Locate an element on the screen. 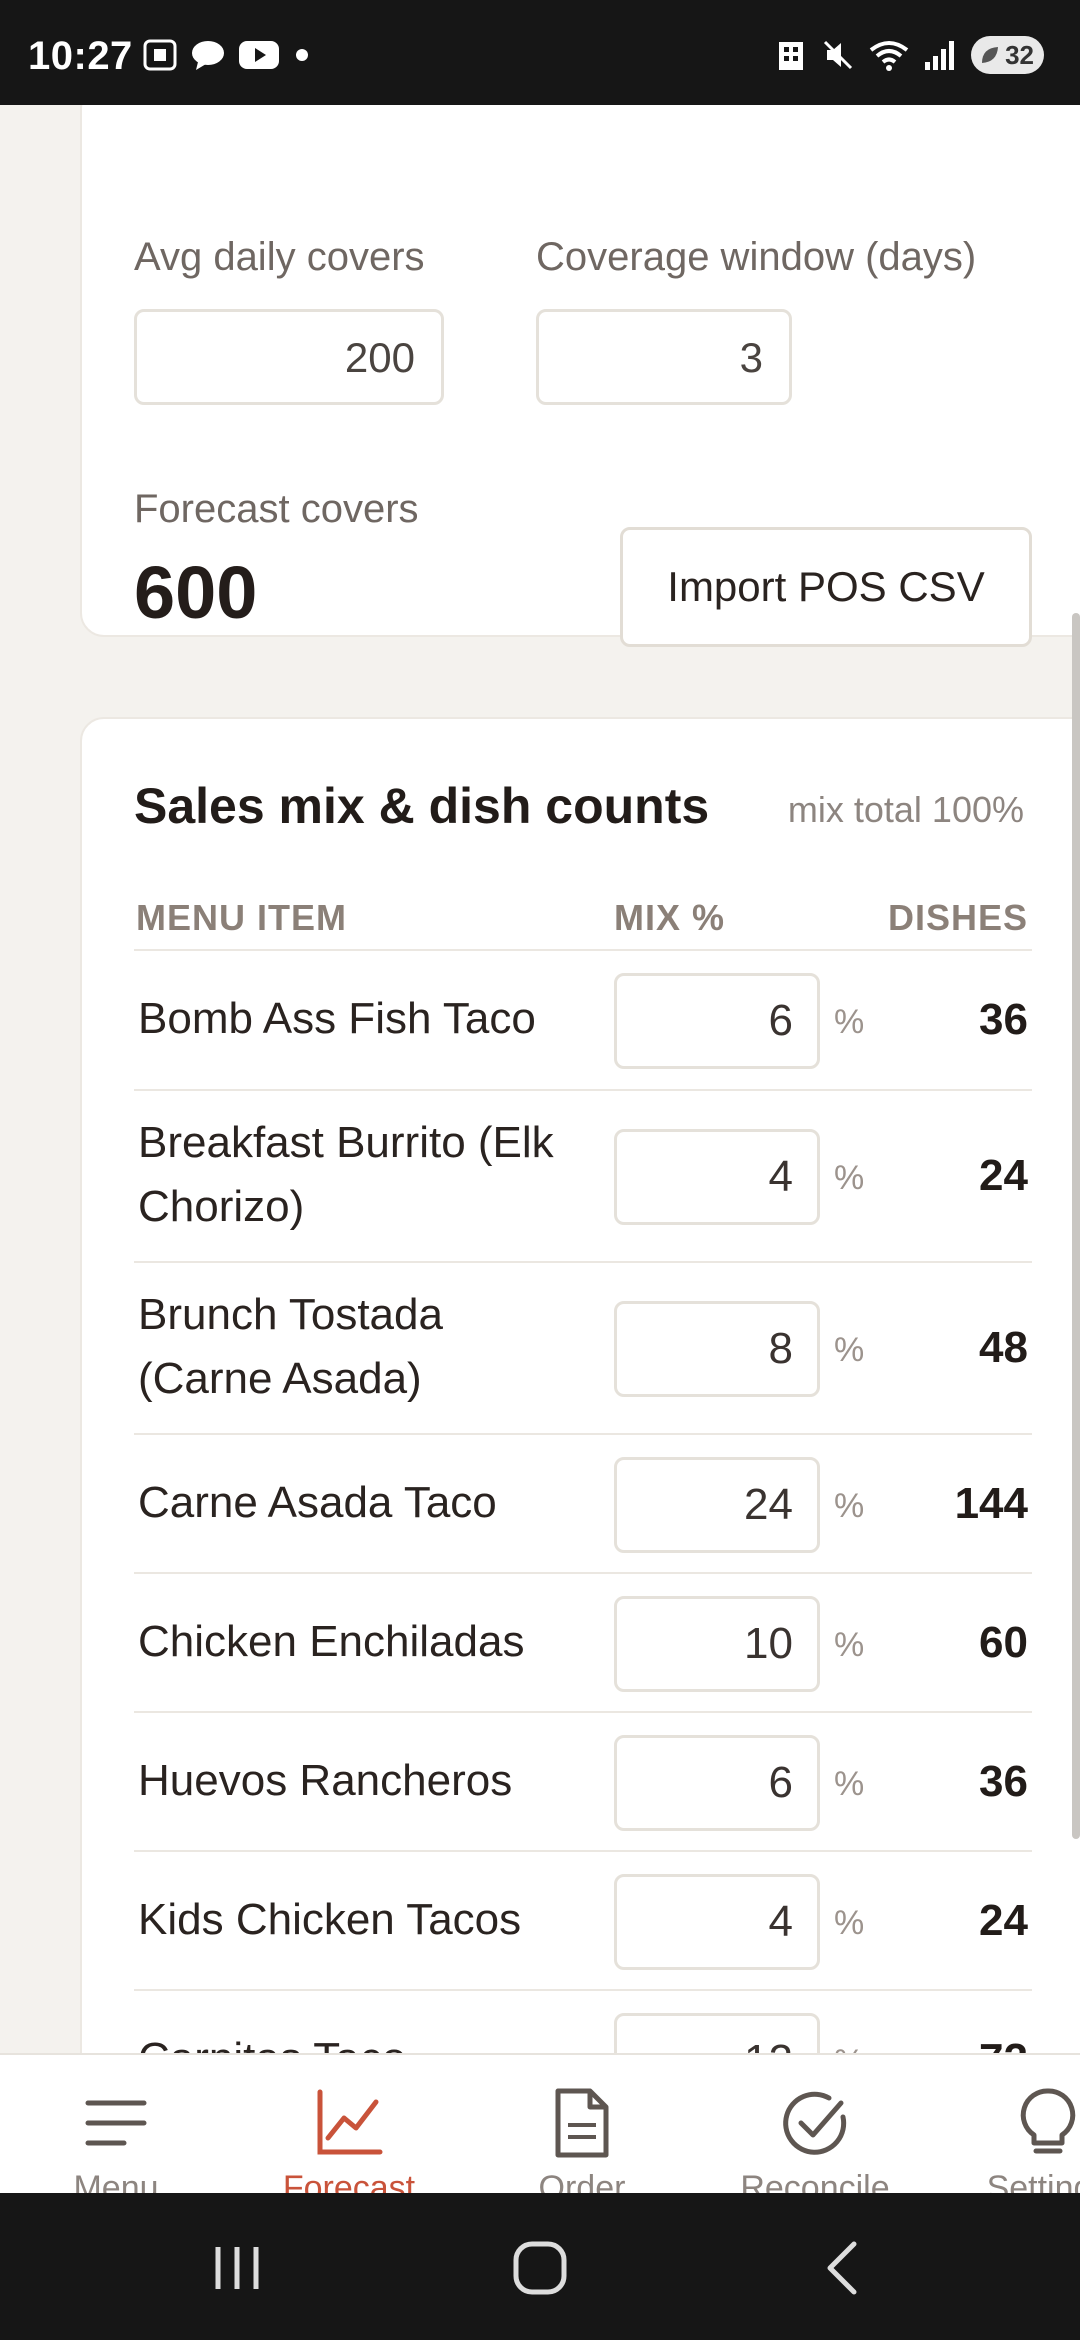 This screenshot has height=2340, width=1080. mix-pct-input: 8 is located at coordinates (717, 1349).